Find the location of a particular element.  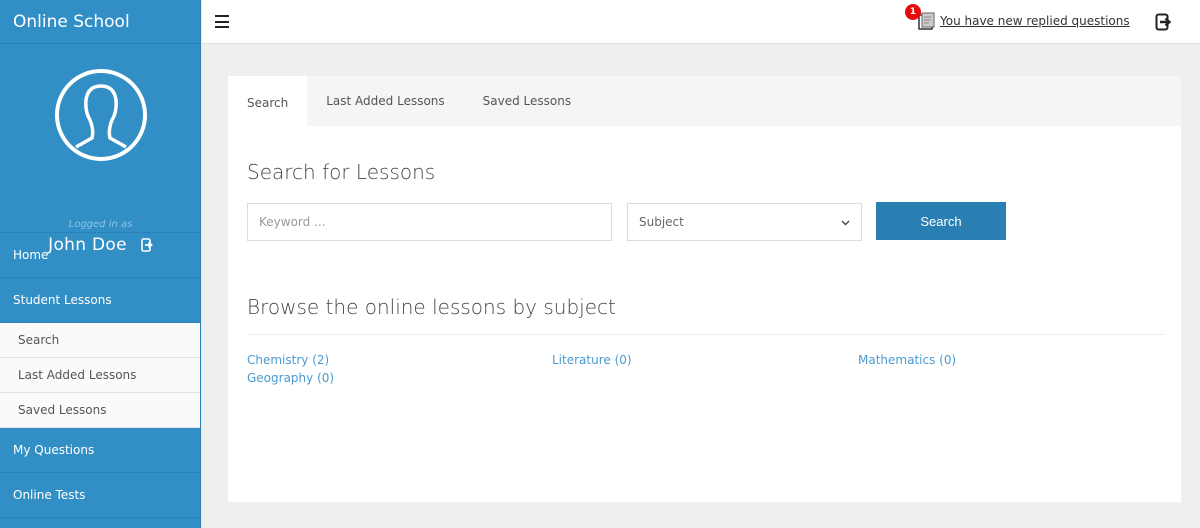

user-profile: Logged in as John Doe is located at coordinates (100, 149).